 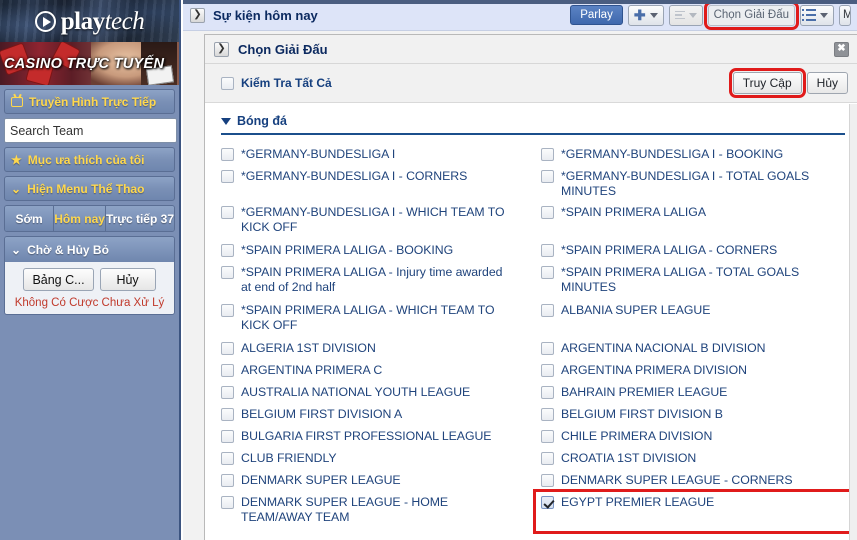 What do you see at coordinates (691, 221) in the screenshot?
I see `league-list-item: *SPAIN PRIMERA LALIGA` at bounding box center [691, 221].